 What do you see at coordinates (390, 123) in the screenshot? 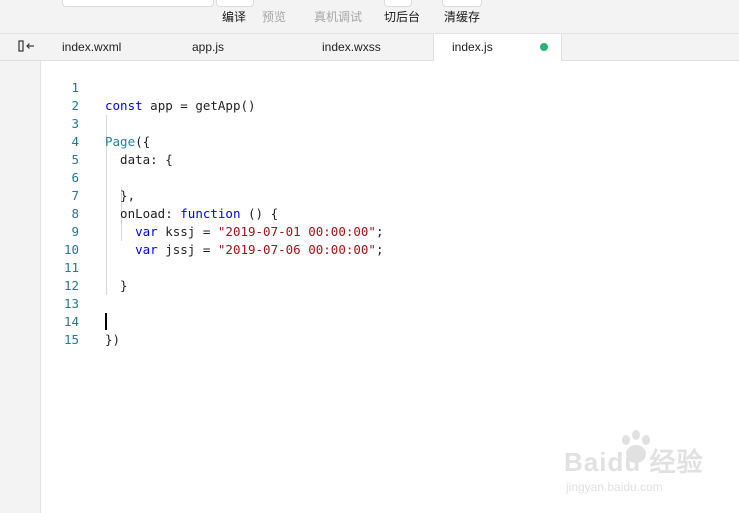
I see `code-line: 3 Page({` at bounding box center [390, 123].